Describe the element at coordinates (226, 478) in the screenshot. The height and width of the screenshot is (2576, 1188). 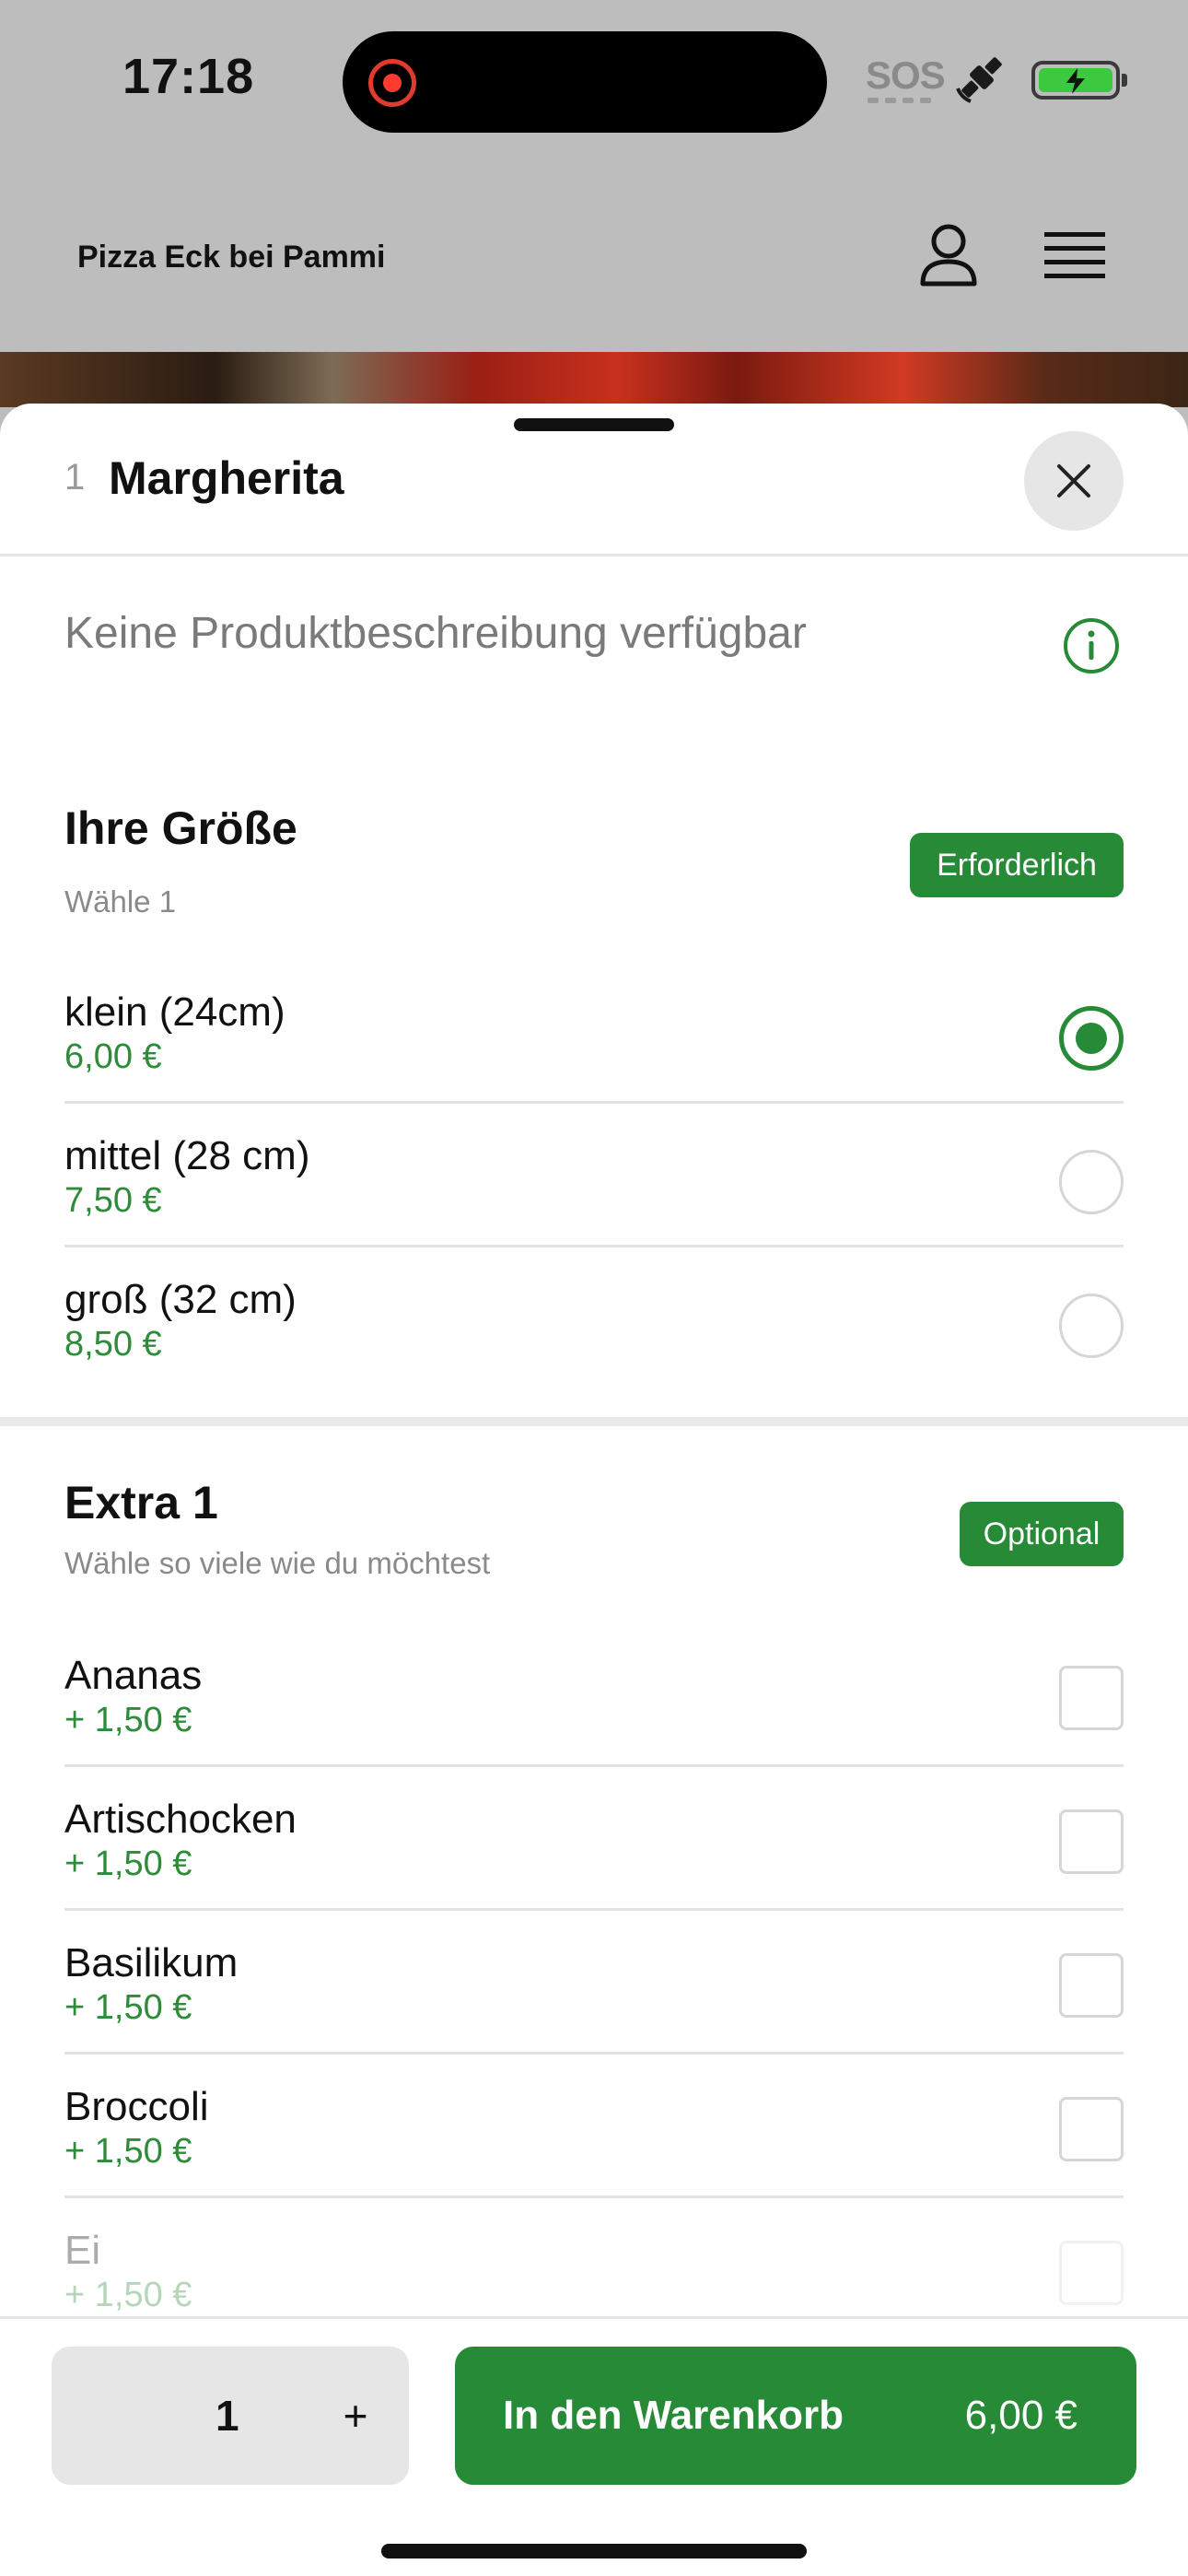
I see `product-name: Margherita` at that location.